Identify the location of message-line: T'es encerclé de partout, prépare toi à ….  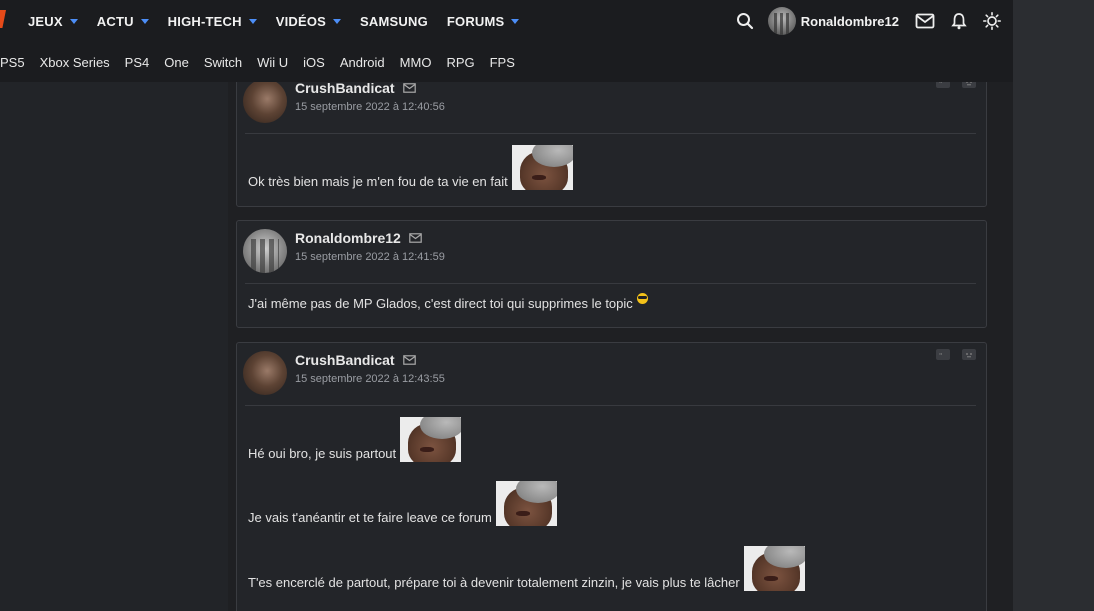
(612, 568).